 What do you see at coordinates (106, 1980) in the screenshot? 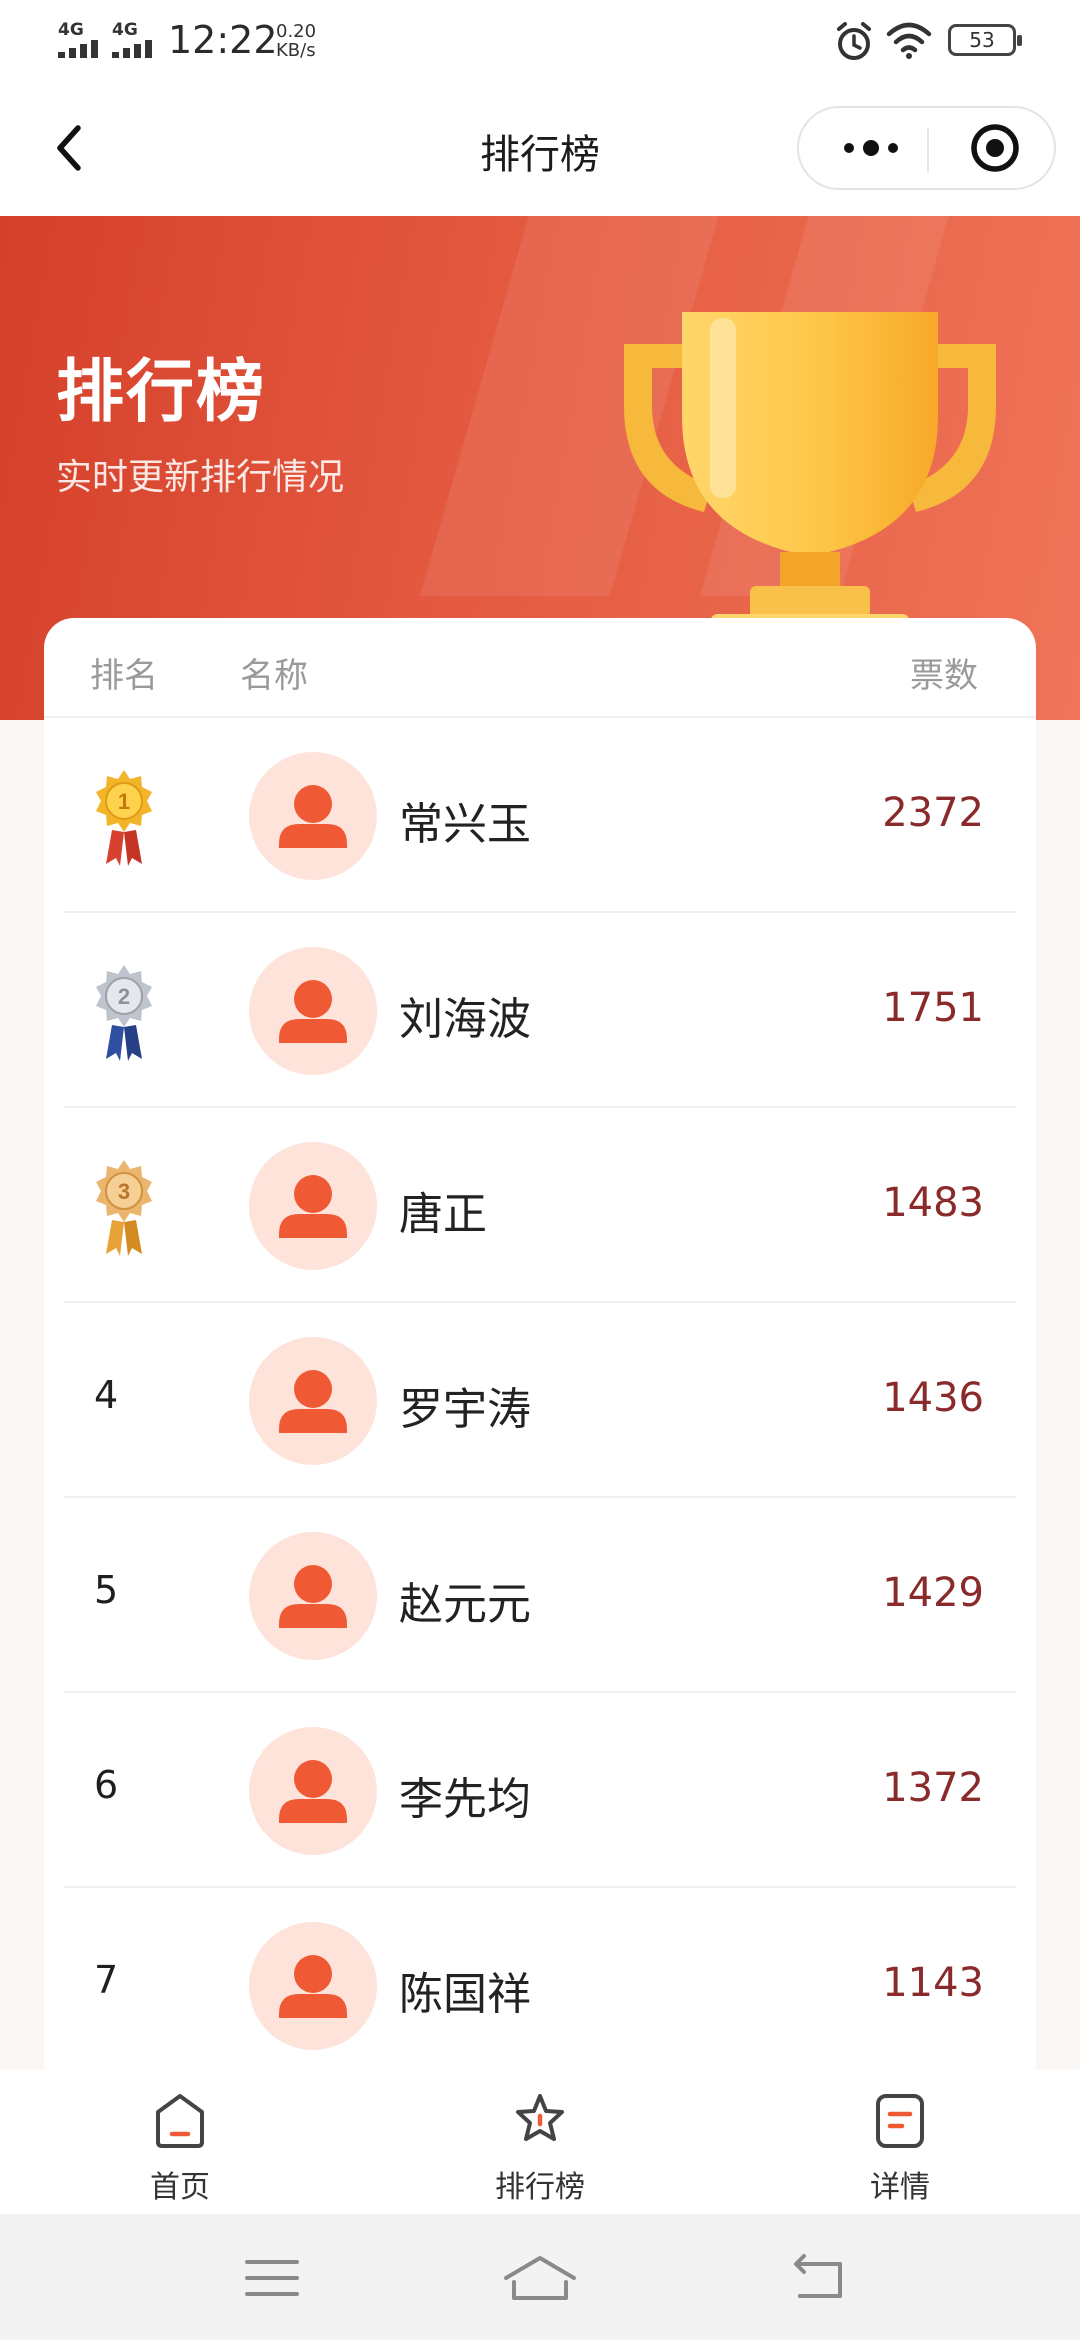
I see `rank-number: 7` at bounding box center [106, 1980].